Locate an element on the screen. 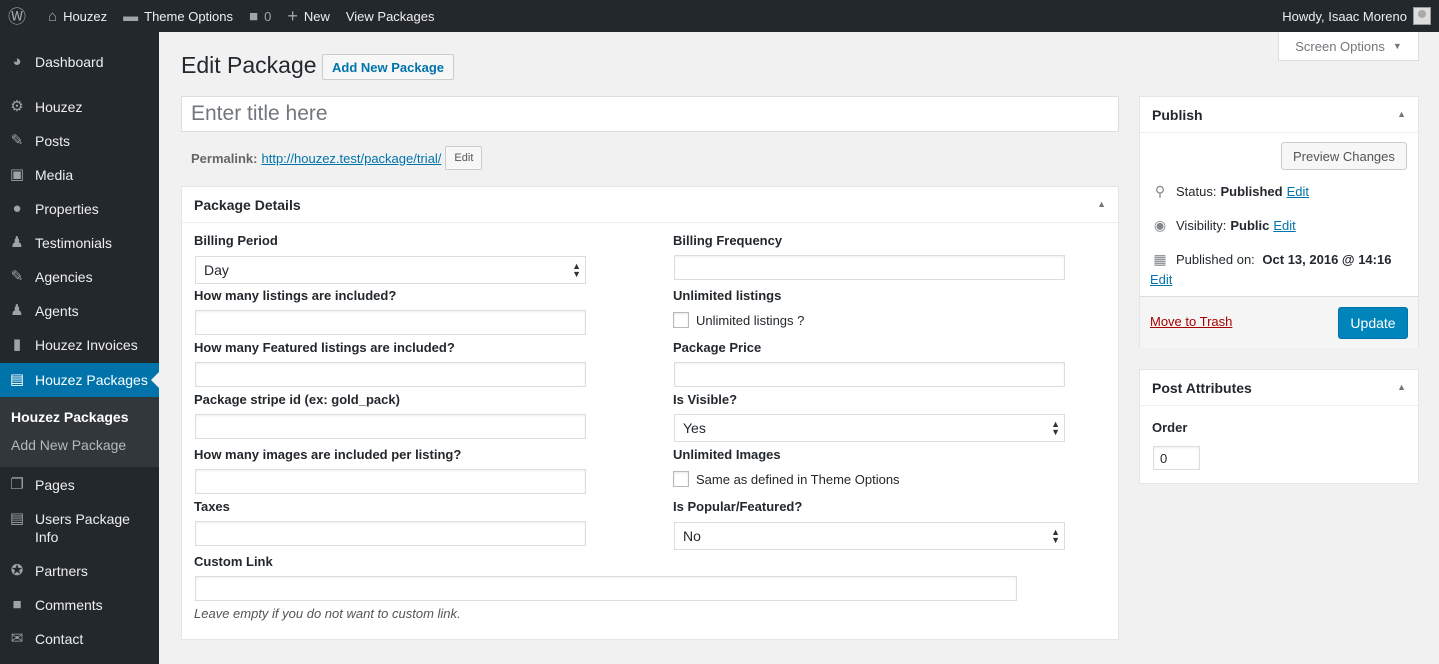  checkbox-box is located at coordinates (681, 320).